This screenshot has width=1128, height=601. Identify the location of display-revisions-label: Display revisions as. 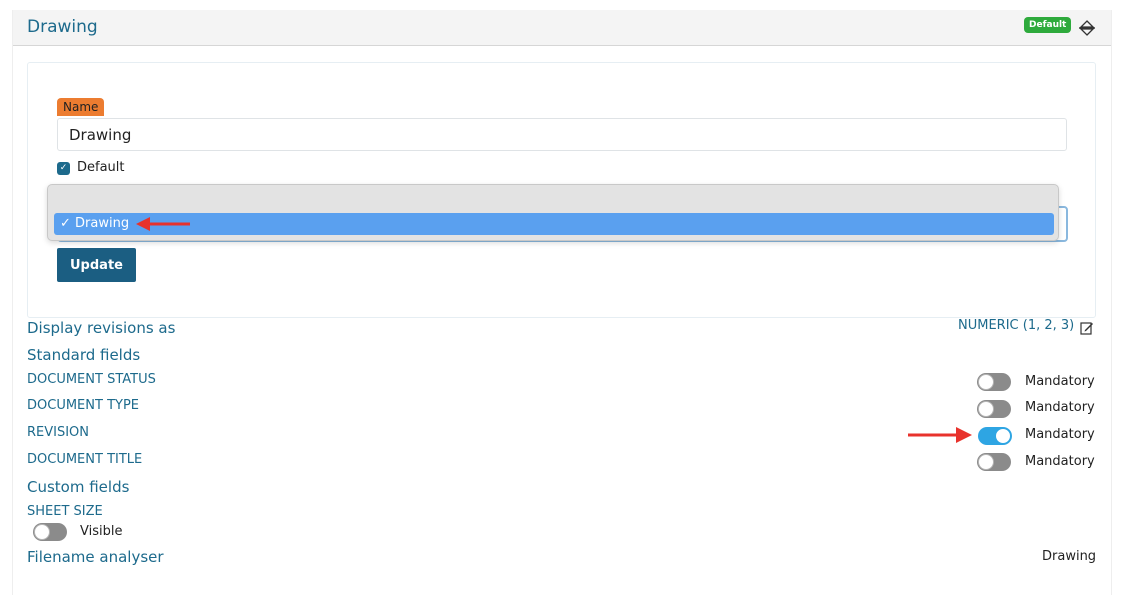
(101, 328).